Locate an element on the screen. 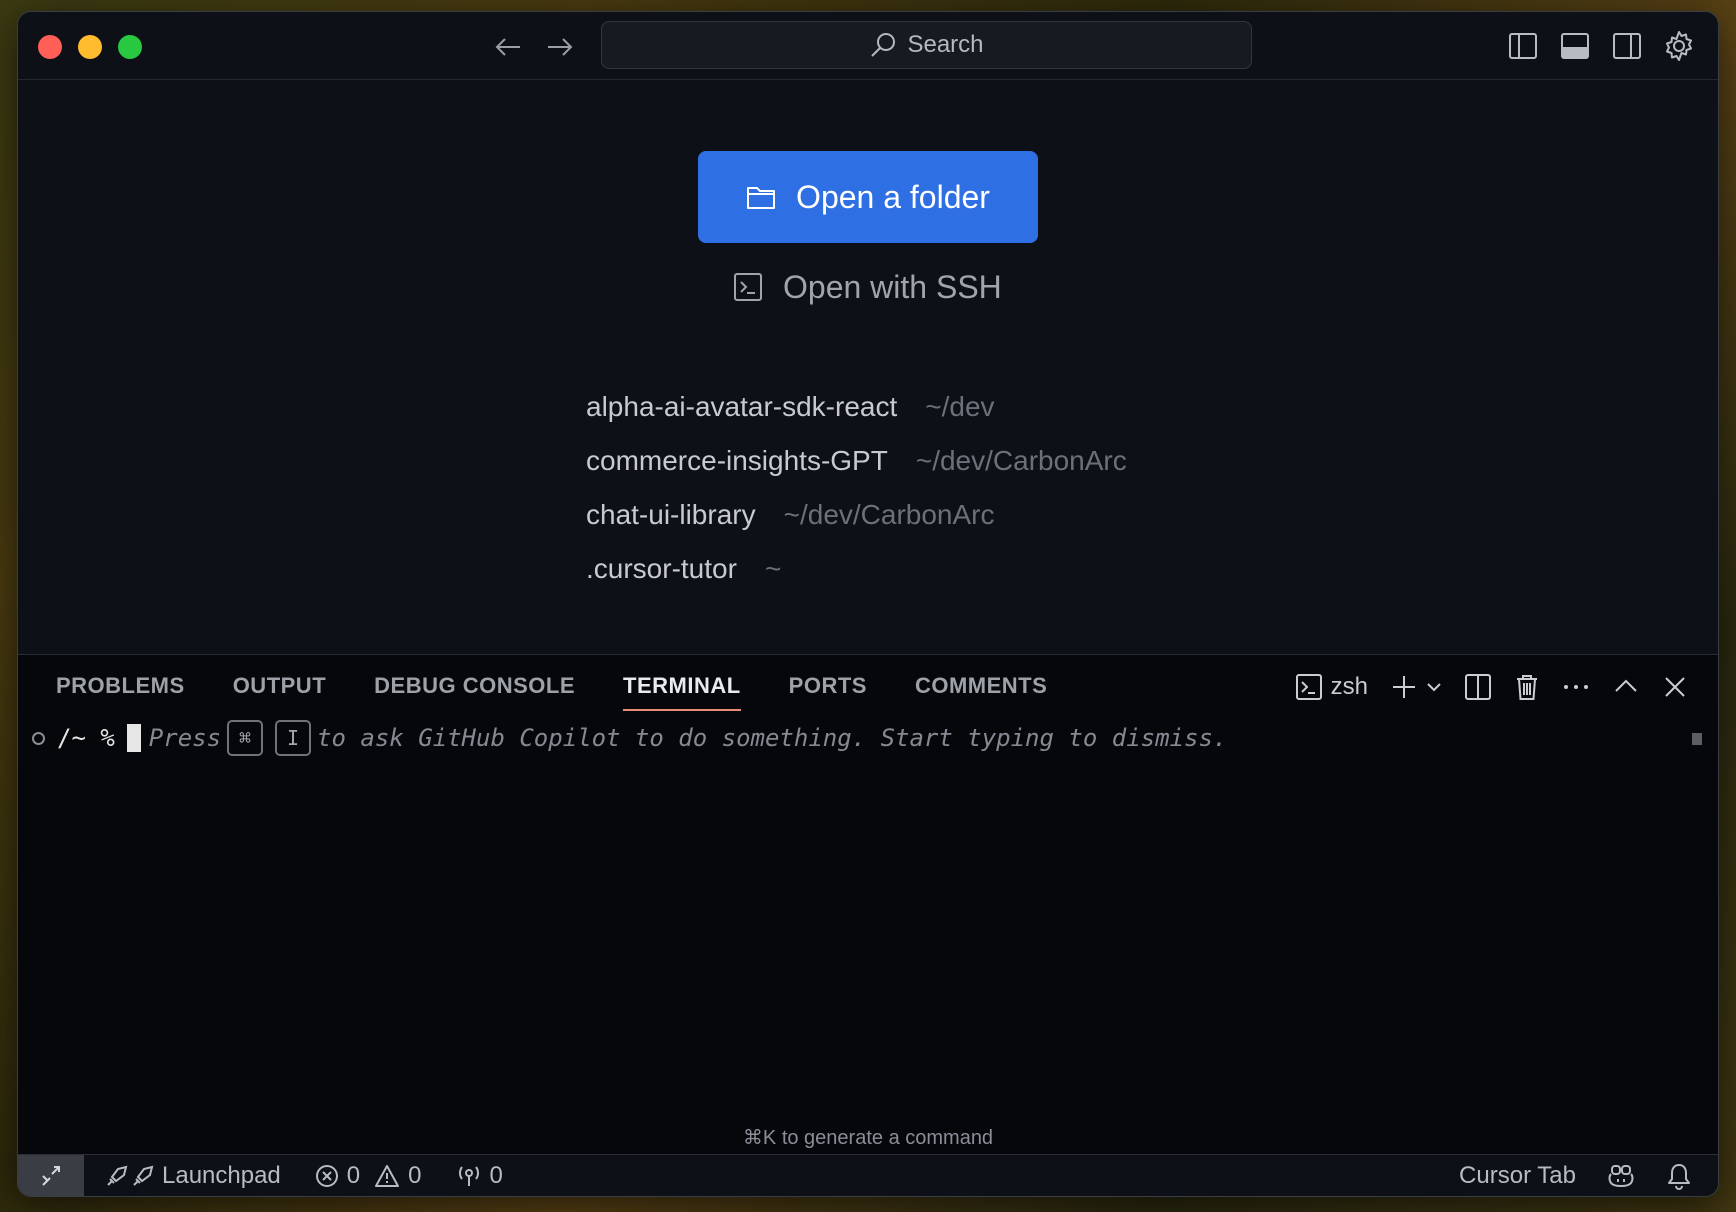 The width and height of the screenshot is (1736, 1212). terminal-cursor is located at coordinates (133, 738).